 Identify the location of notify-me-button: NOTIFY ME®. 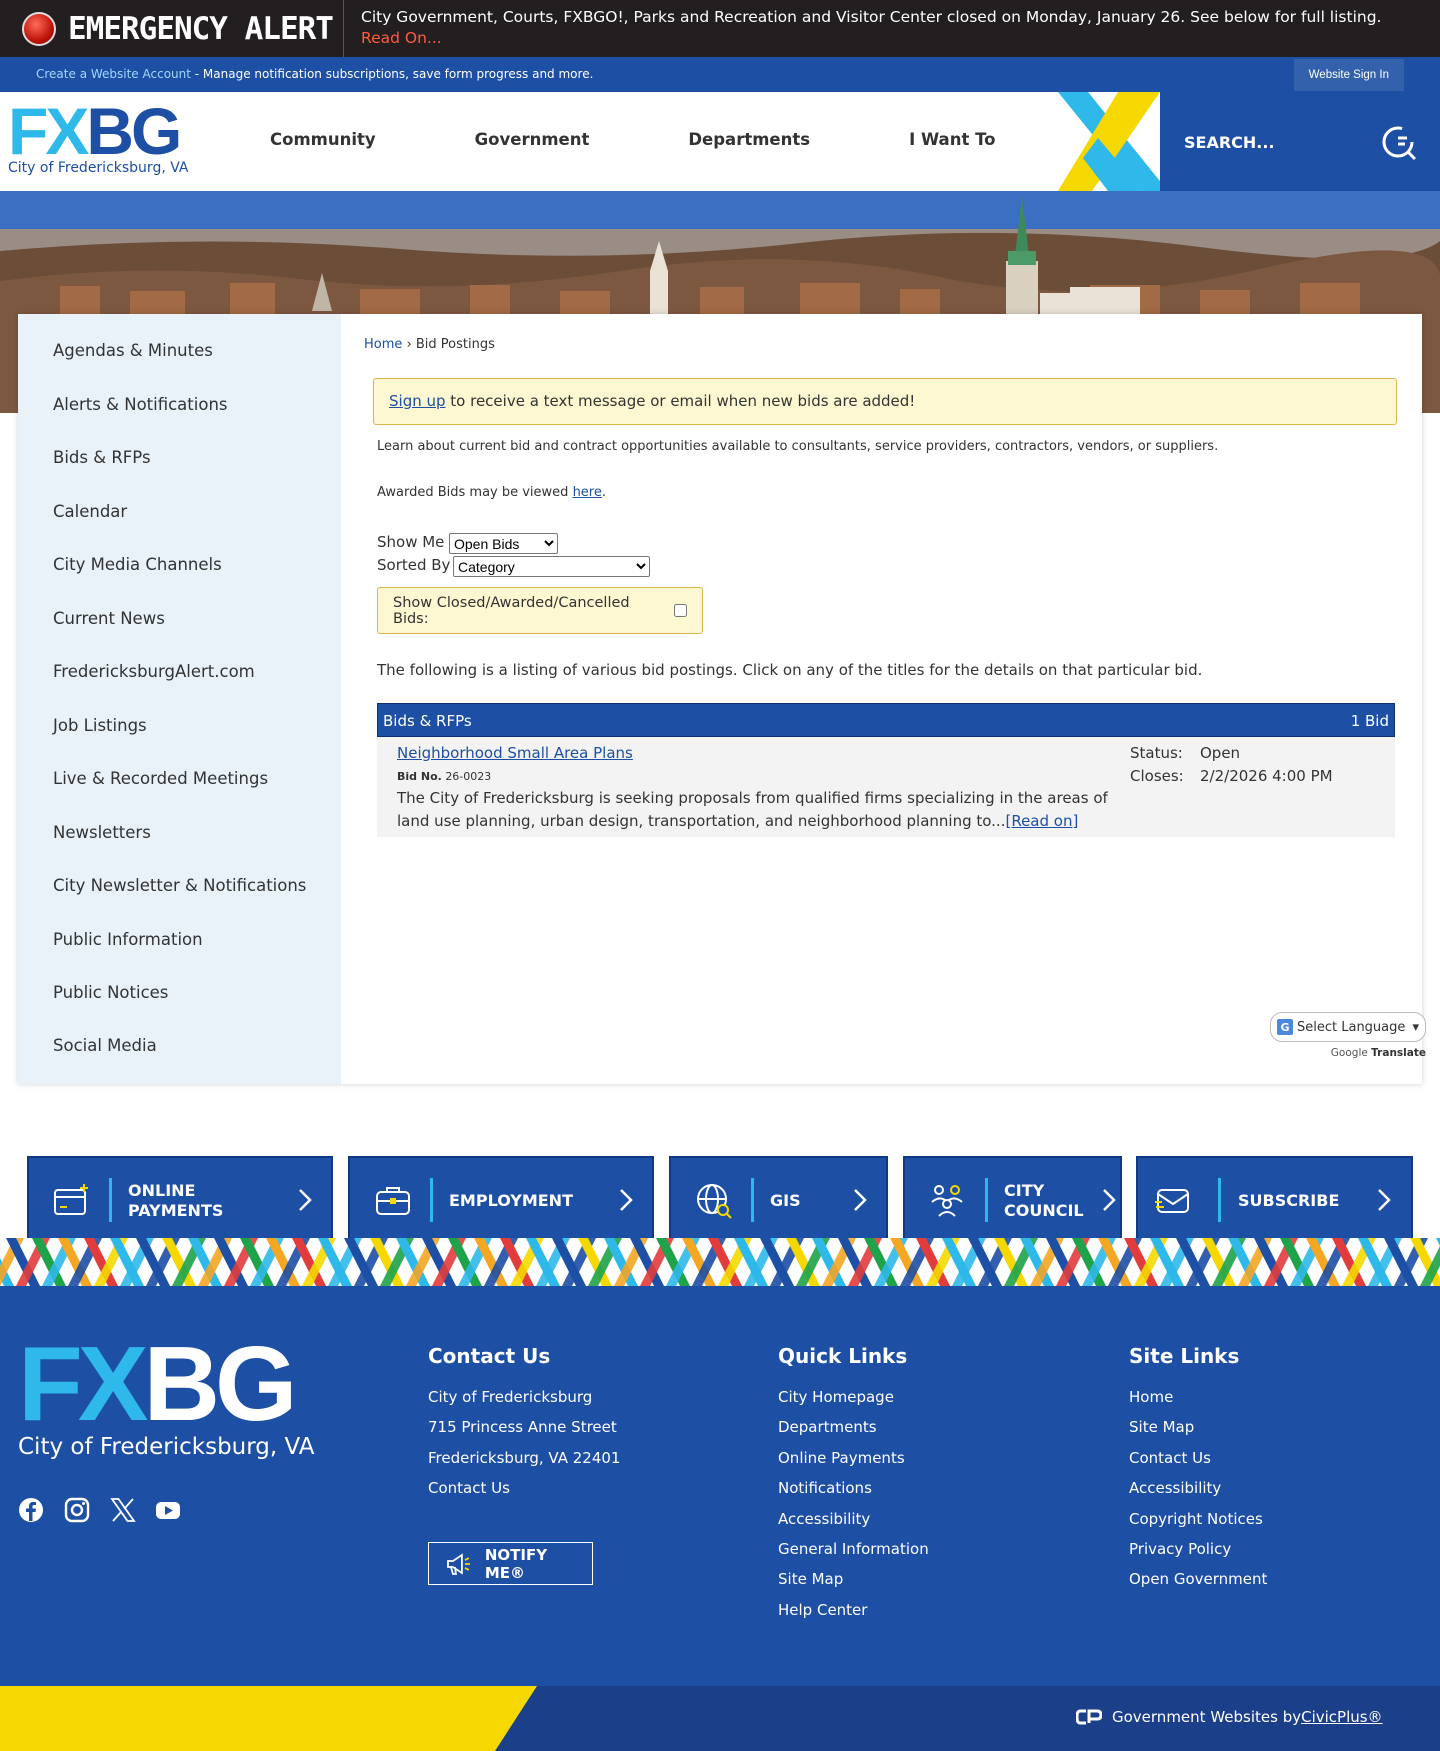
(510, 1563).